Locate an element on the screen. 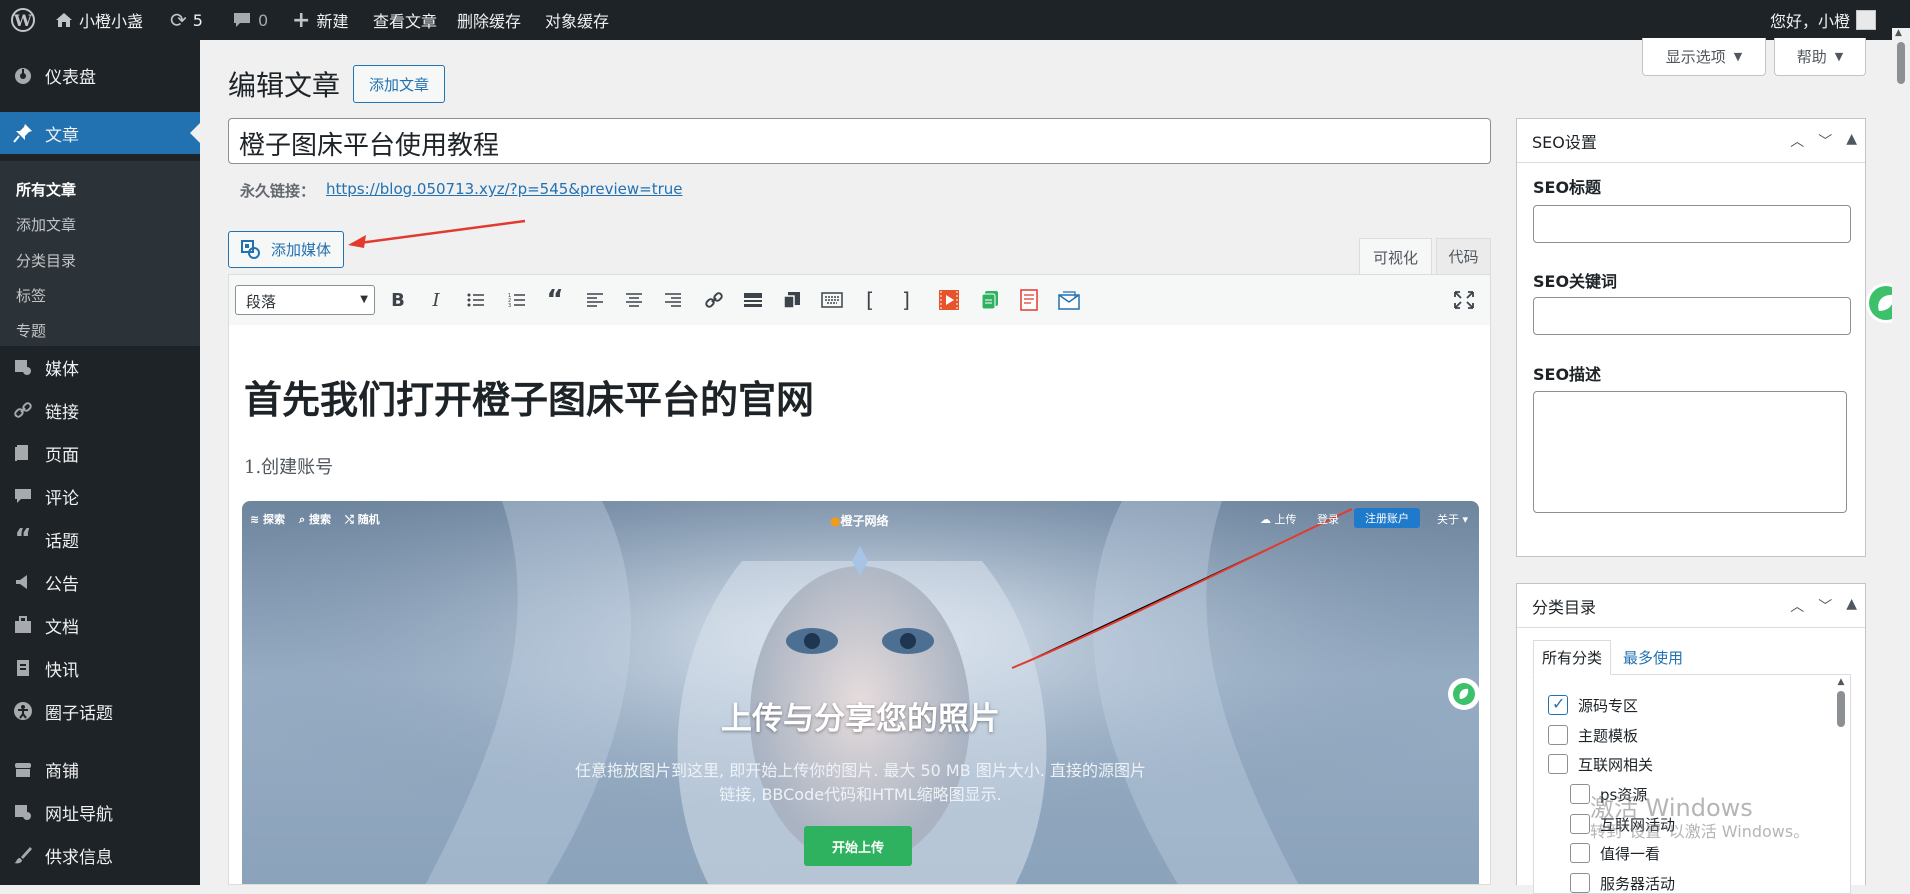 The image size is (1910, 894). submenu-add-post: 添加文章 is located at coordinates (46, 224).